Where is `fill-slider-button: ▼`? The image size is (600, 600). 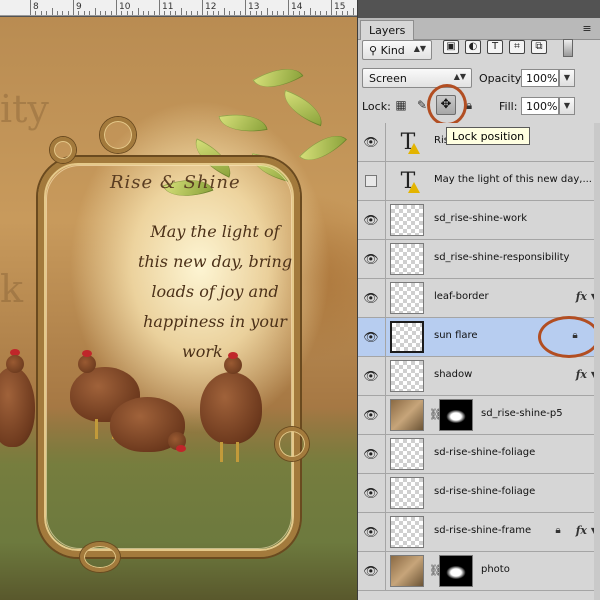 fill-slider-button: ▼ is located at coordinates (567, 106).